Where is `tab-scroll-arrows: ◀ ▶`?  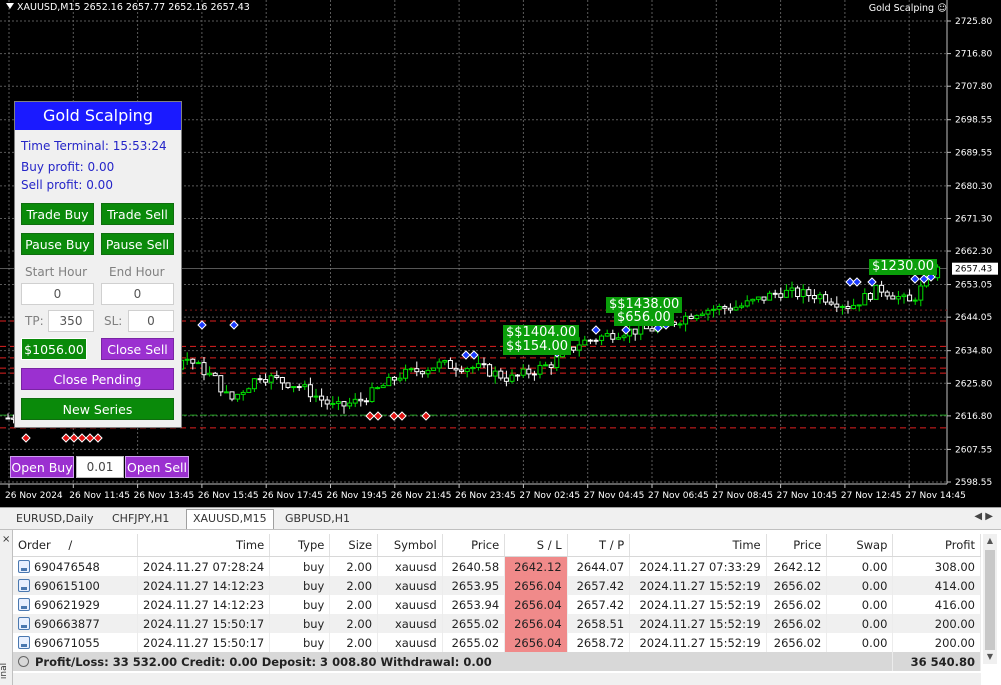
tab-scroll-arrows: ◀ ▶ is located at coordinates (983, 516).